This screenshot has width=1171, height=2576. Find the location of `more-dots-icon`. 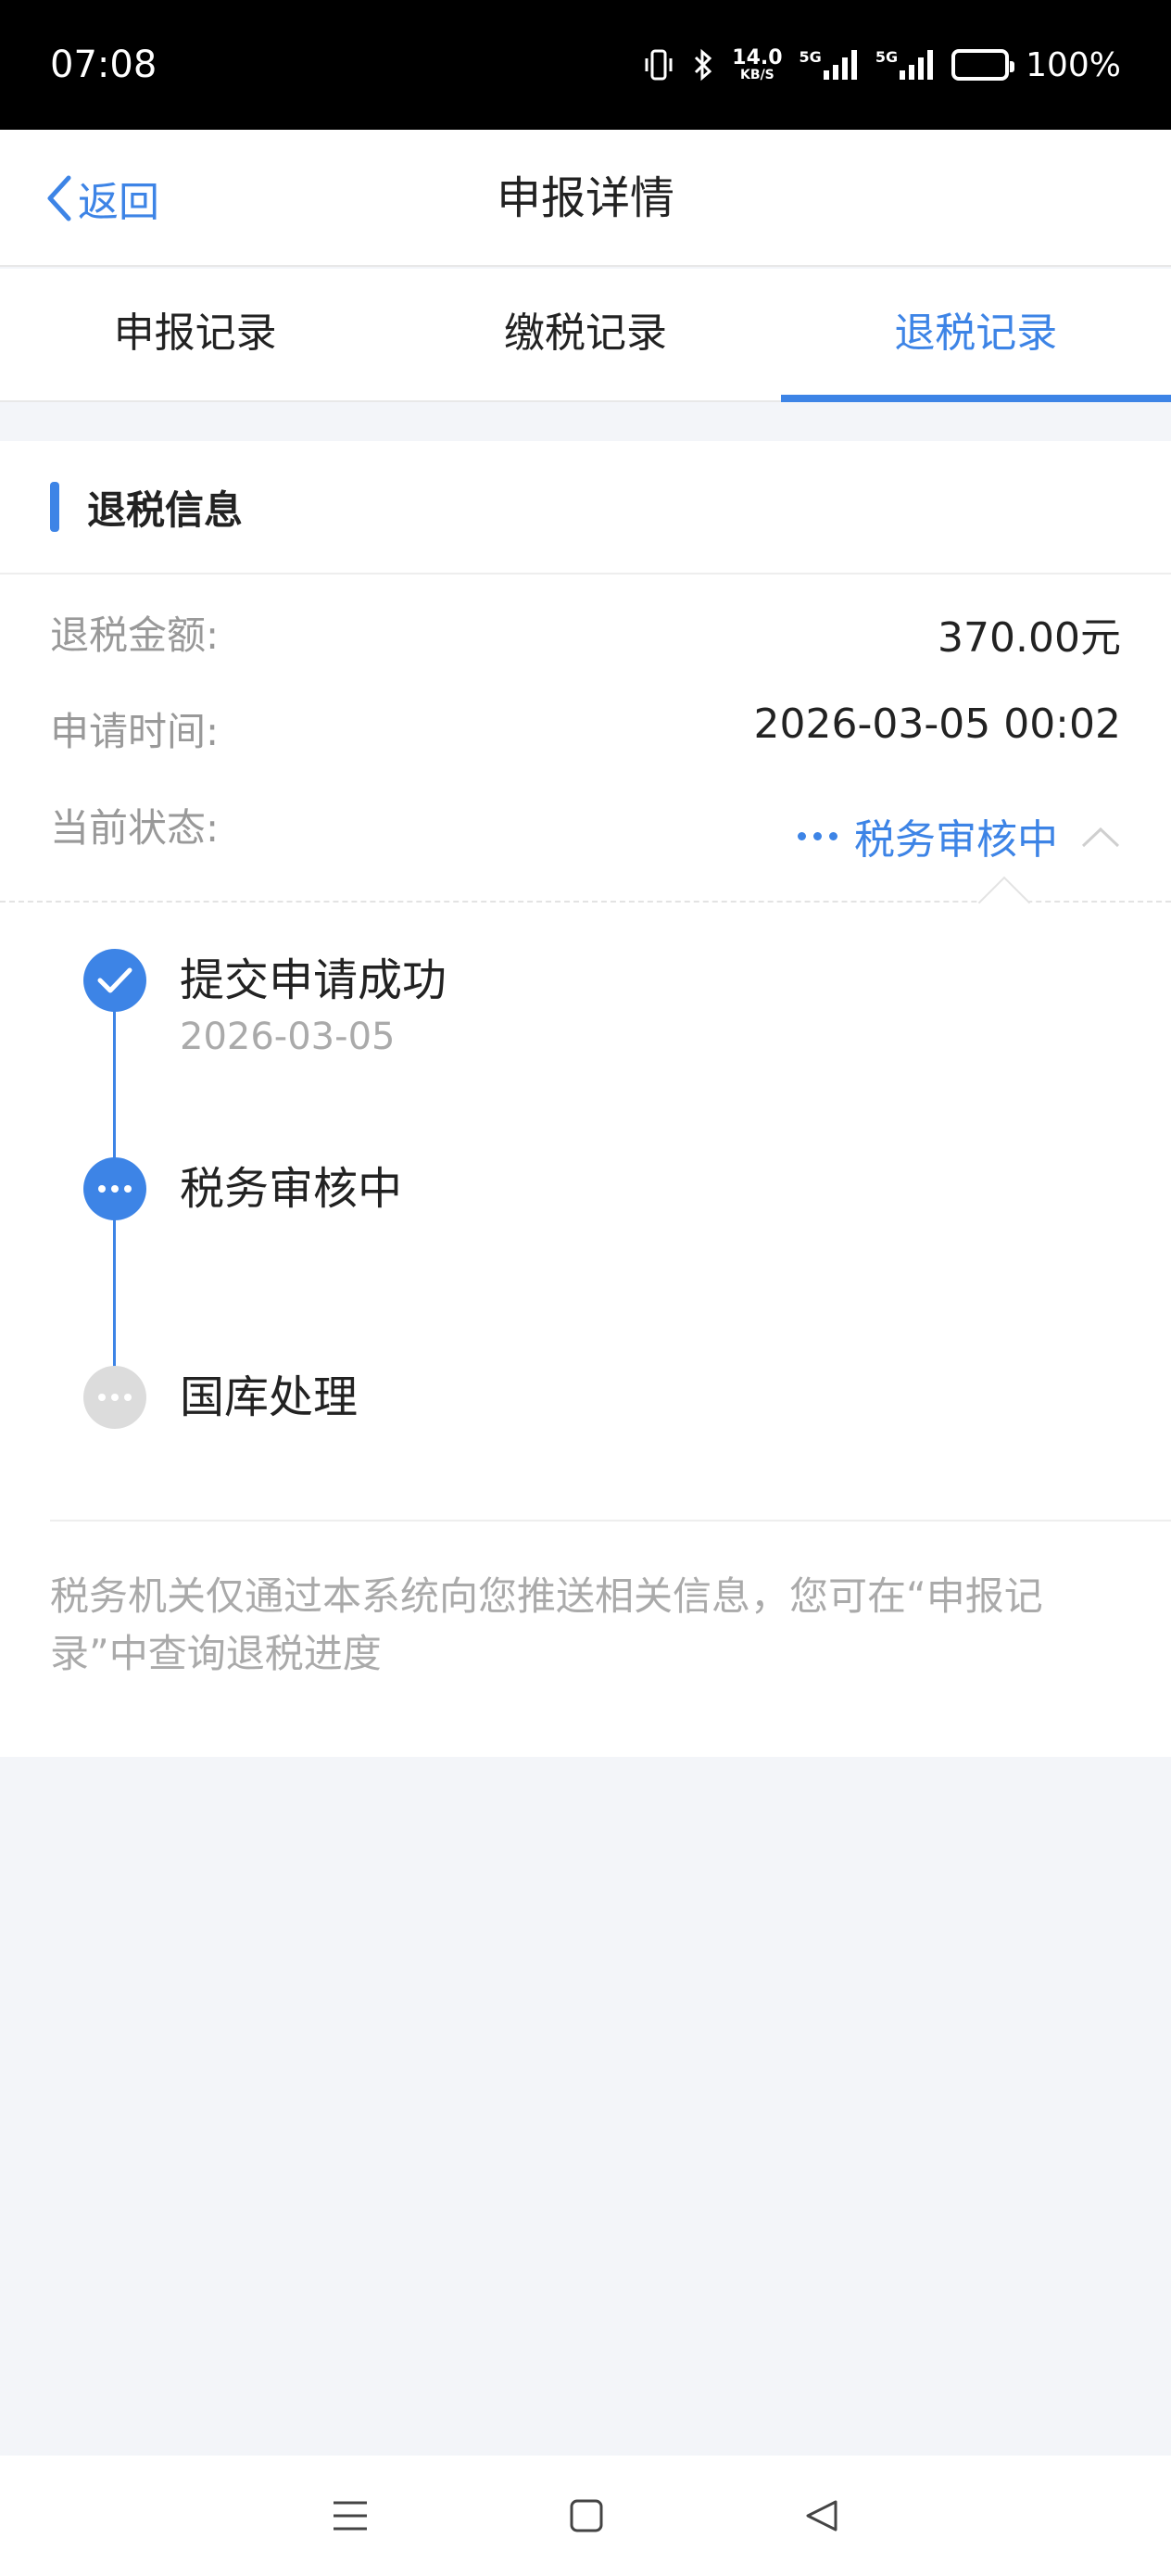

more-dots-icon is located at coordinates (818, 836).